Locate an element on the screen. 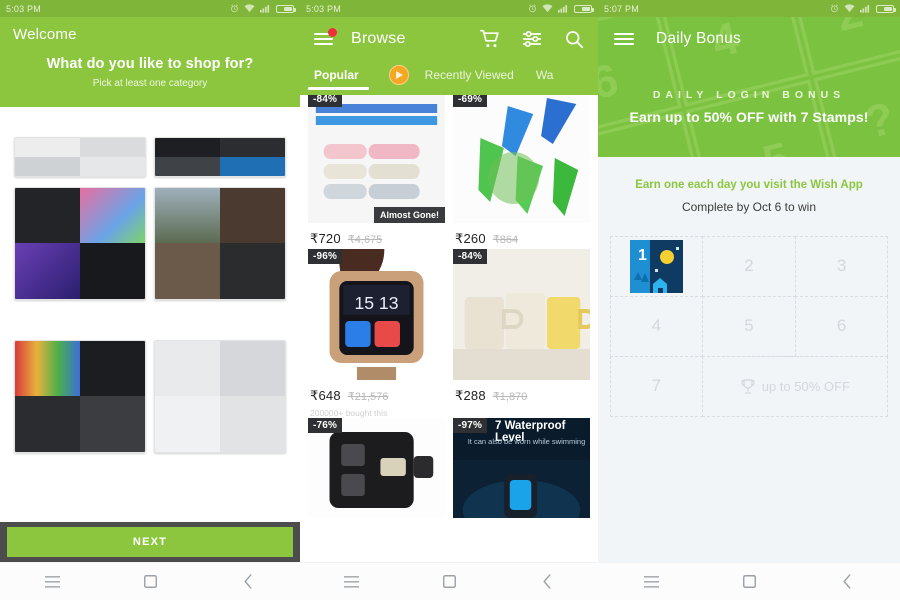  discount-badge: -96% is located at coordinates (325, 256).